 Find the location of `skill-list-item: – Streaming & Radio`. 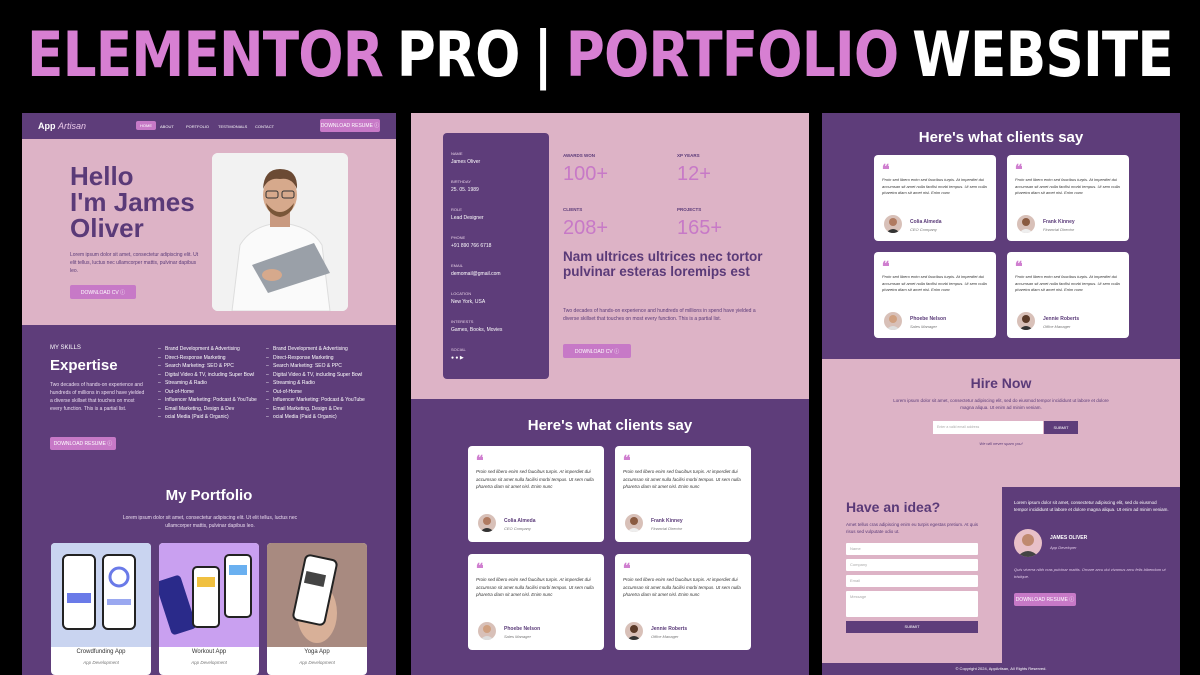

skill-list-item: – Streaming & Radio is located at coordinates (290, 383).